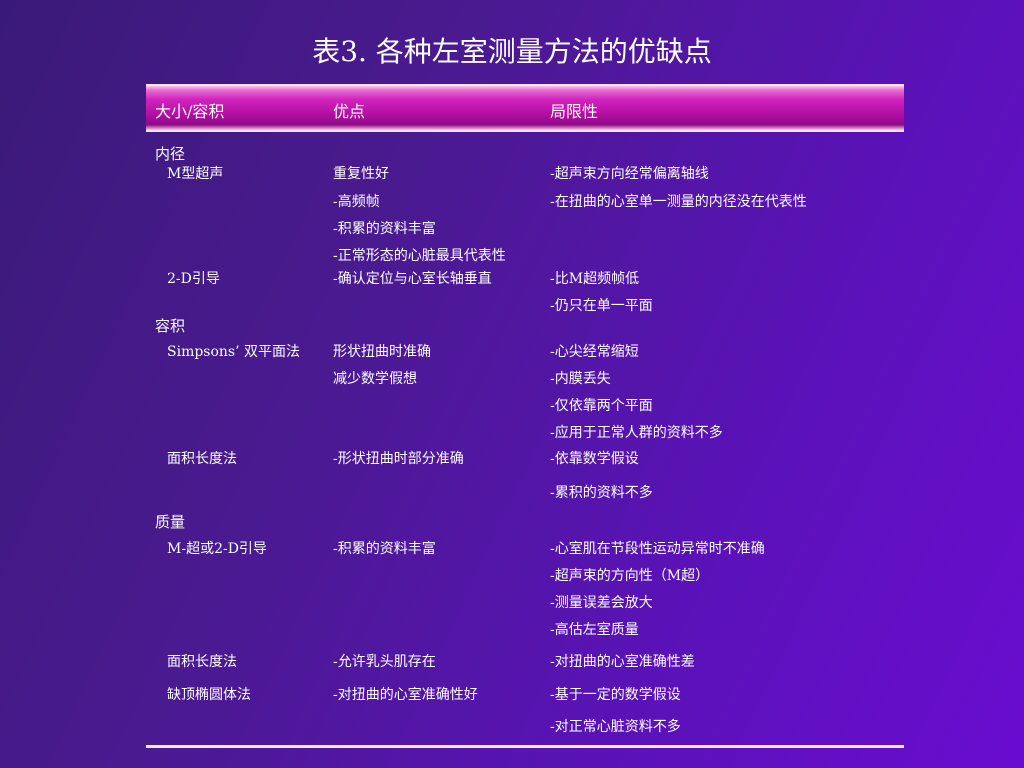 Image resolution: width=1024 pixels, height=768 pixels. Describe the element at coordinates (419, 256) in the screenshot. I see `advantage-cell: -正常形态的心脏最具代表性` at that location.